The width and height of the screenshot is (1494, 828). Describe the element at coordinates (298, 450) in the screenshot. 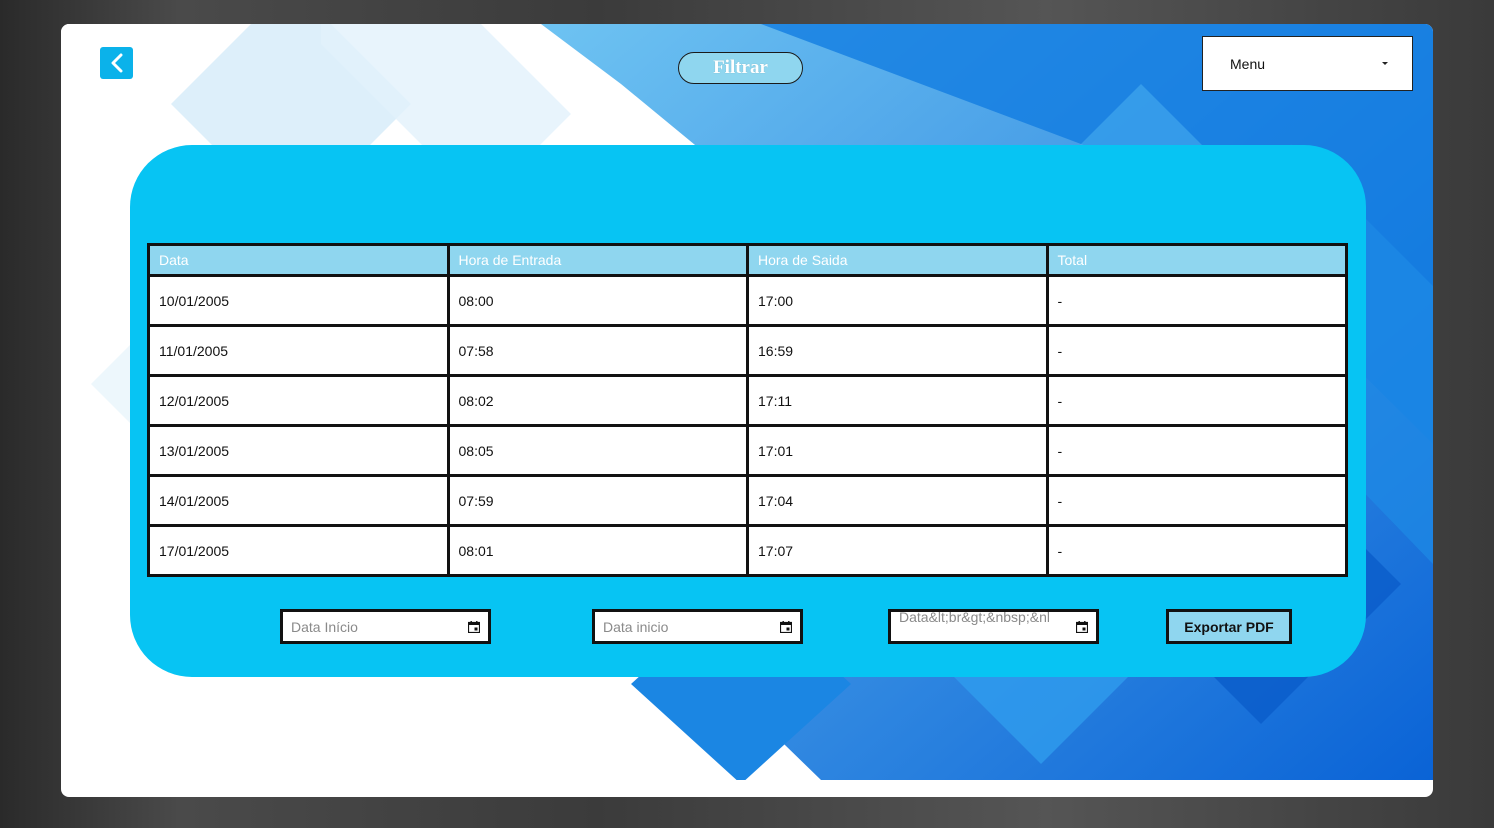

I see `cell-date: 13/01/2005` at that location.